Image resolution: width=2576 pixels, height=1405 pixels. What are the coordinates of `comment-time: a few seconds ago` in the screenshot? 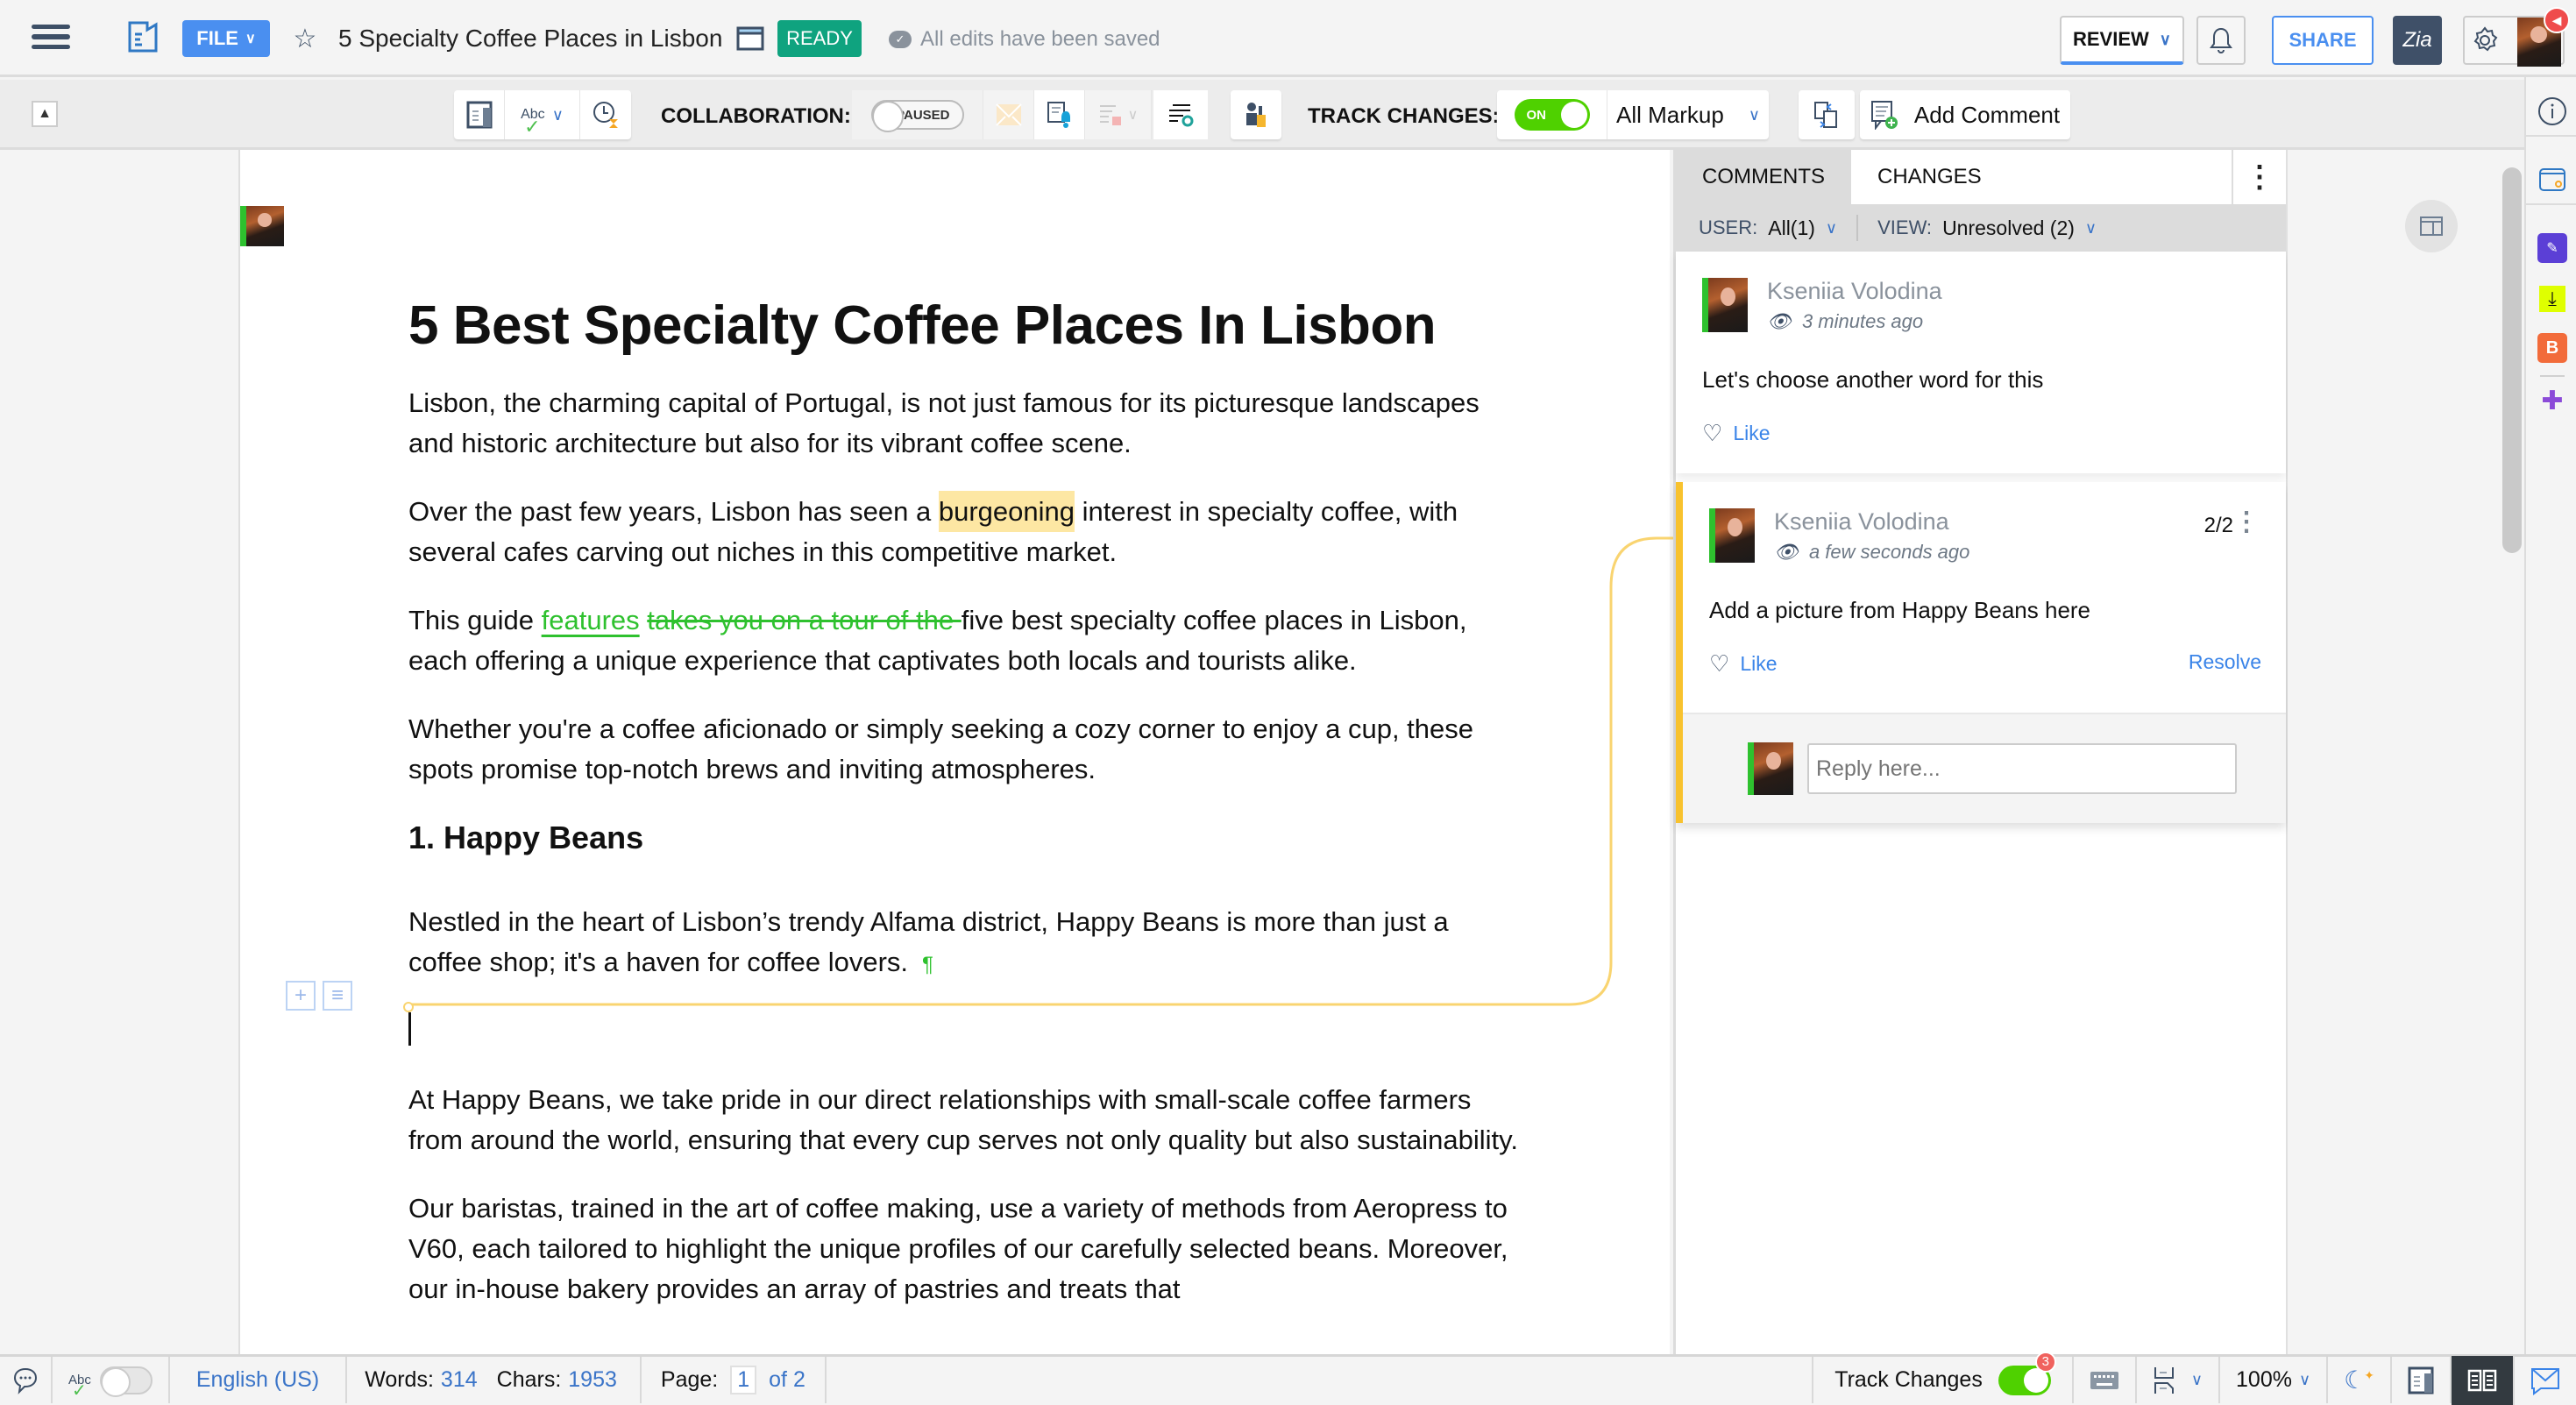 It's located at (1889, 552).